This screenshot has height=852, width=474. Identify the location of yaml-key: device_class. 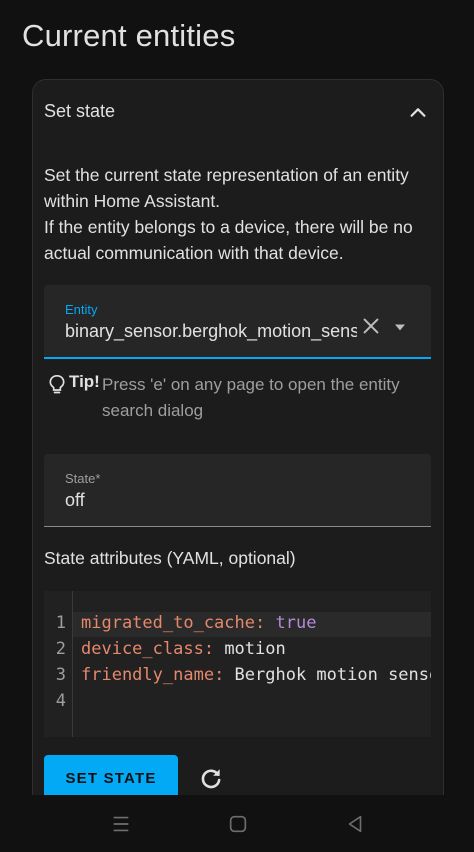
(142, 649).